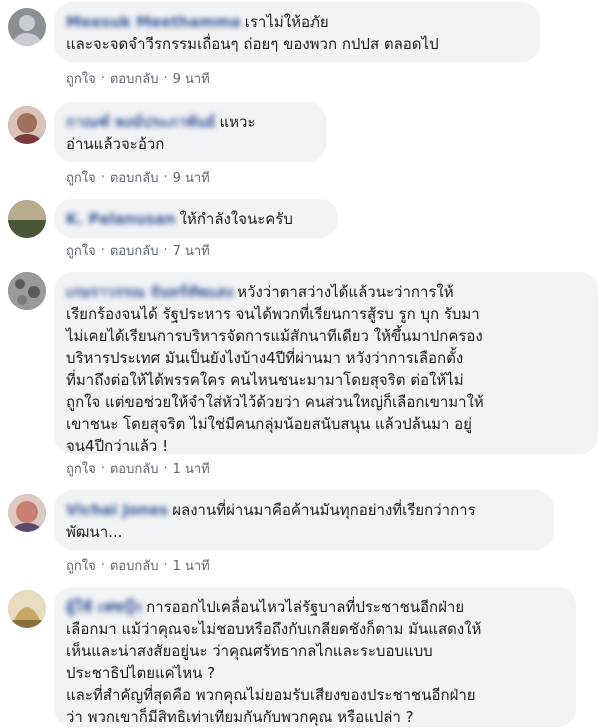  I want to click on comment-actions: ถูกใจ · ตอบกลับ · 7 นาที, so click(138, 250).